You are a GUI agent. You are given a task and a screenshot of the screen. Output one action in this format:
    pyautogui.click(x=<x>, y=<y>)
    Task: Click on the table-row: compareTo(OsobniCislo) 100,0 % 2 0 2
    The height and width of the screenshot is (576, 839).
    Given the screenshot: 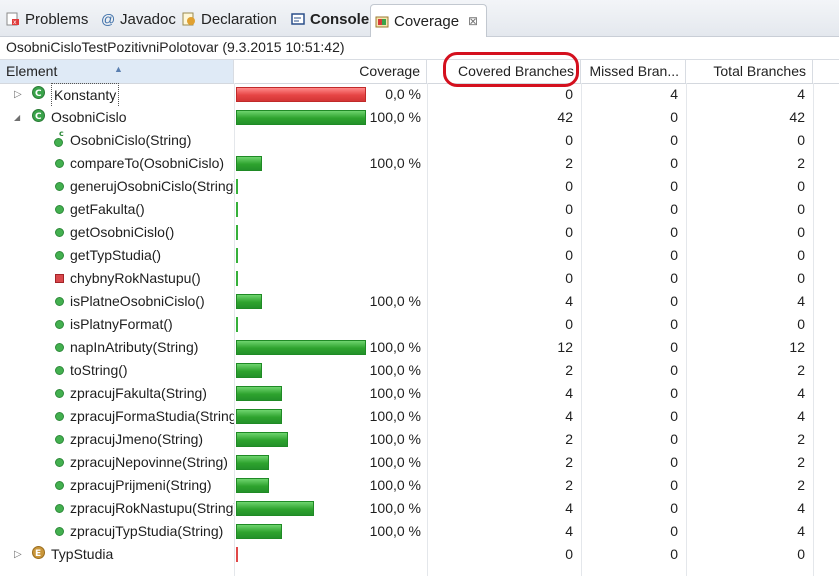 What is the action you would take?
    pyautogui.click(x=419, y=163)
    